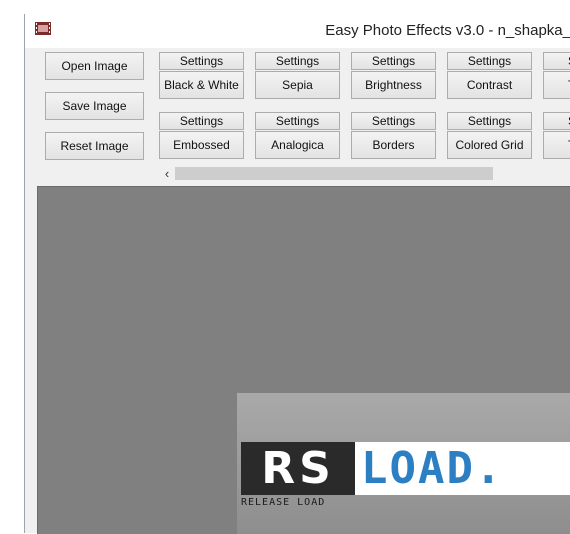 This screenshot has width=570, height=534. I want to click on contrast-settings-button: Settings, so click(489, 61).